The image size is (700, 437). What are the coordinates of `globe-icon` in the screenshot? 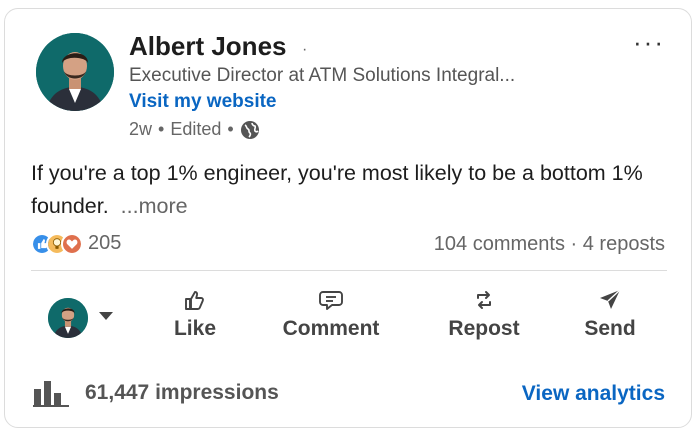 It's located at (249, 129).